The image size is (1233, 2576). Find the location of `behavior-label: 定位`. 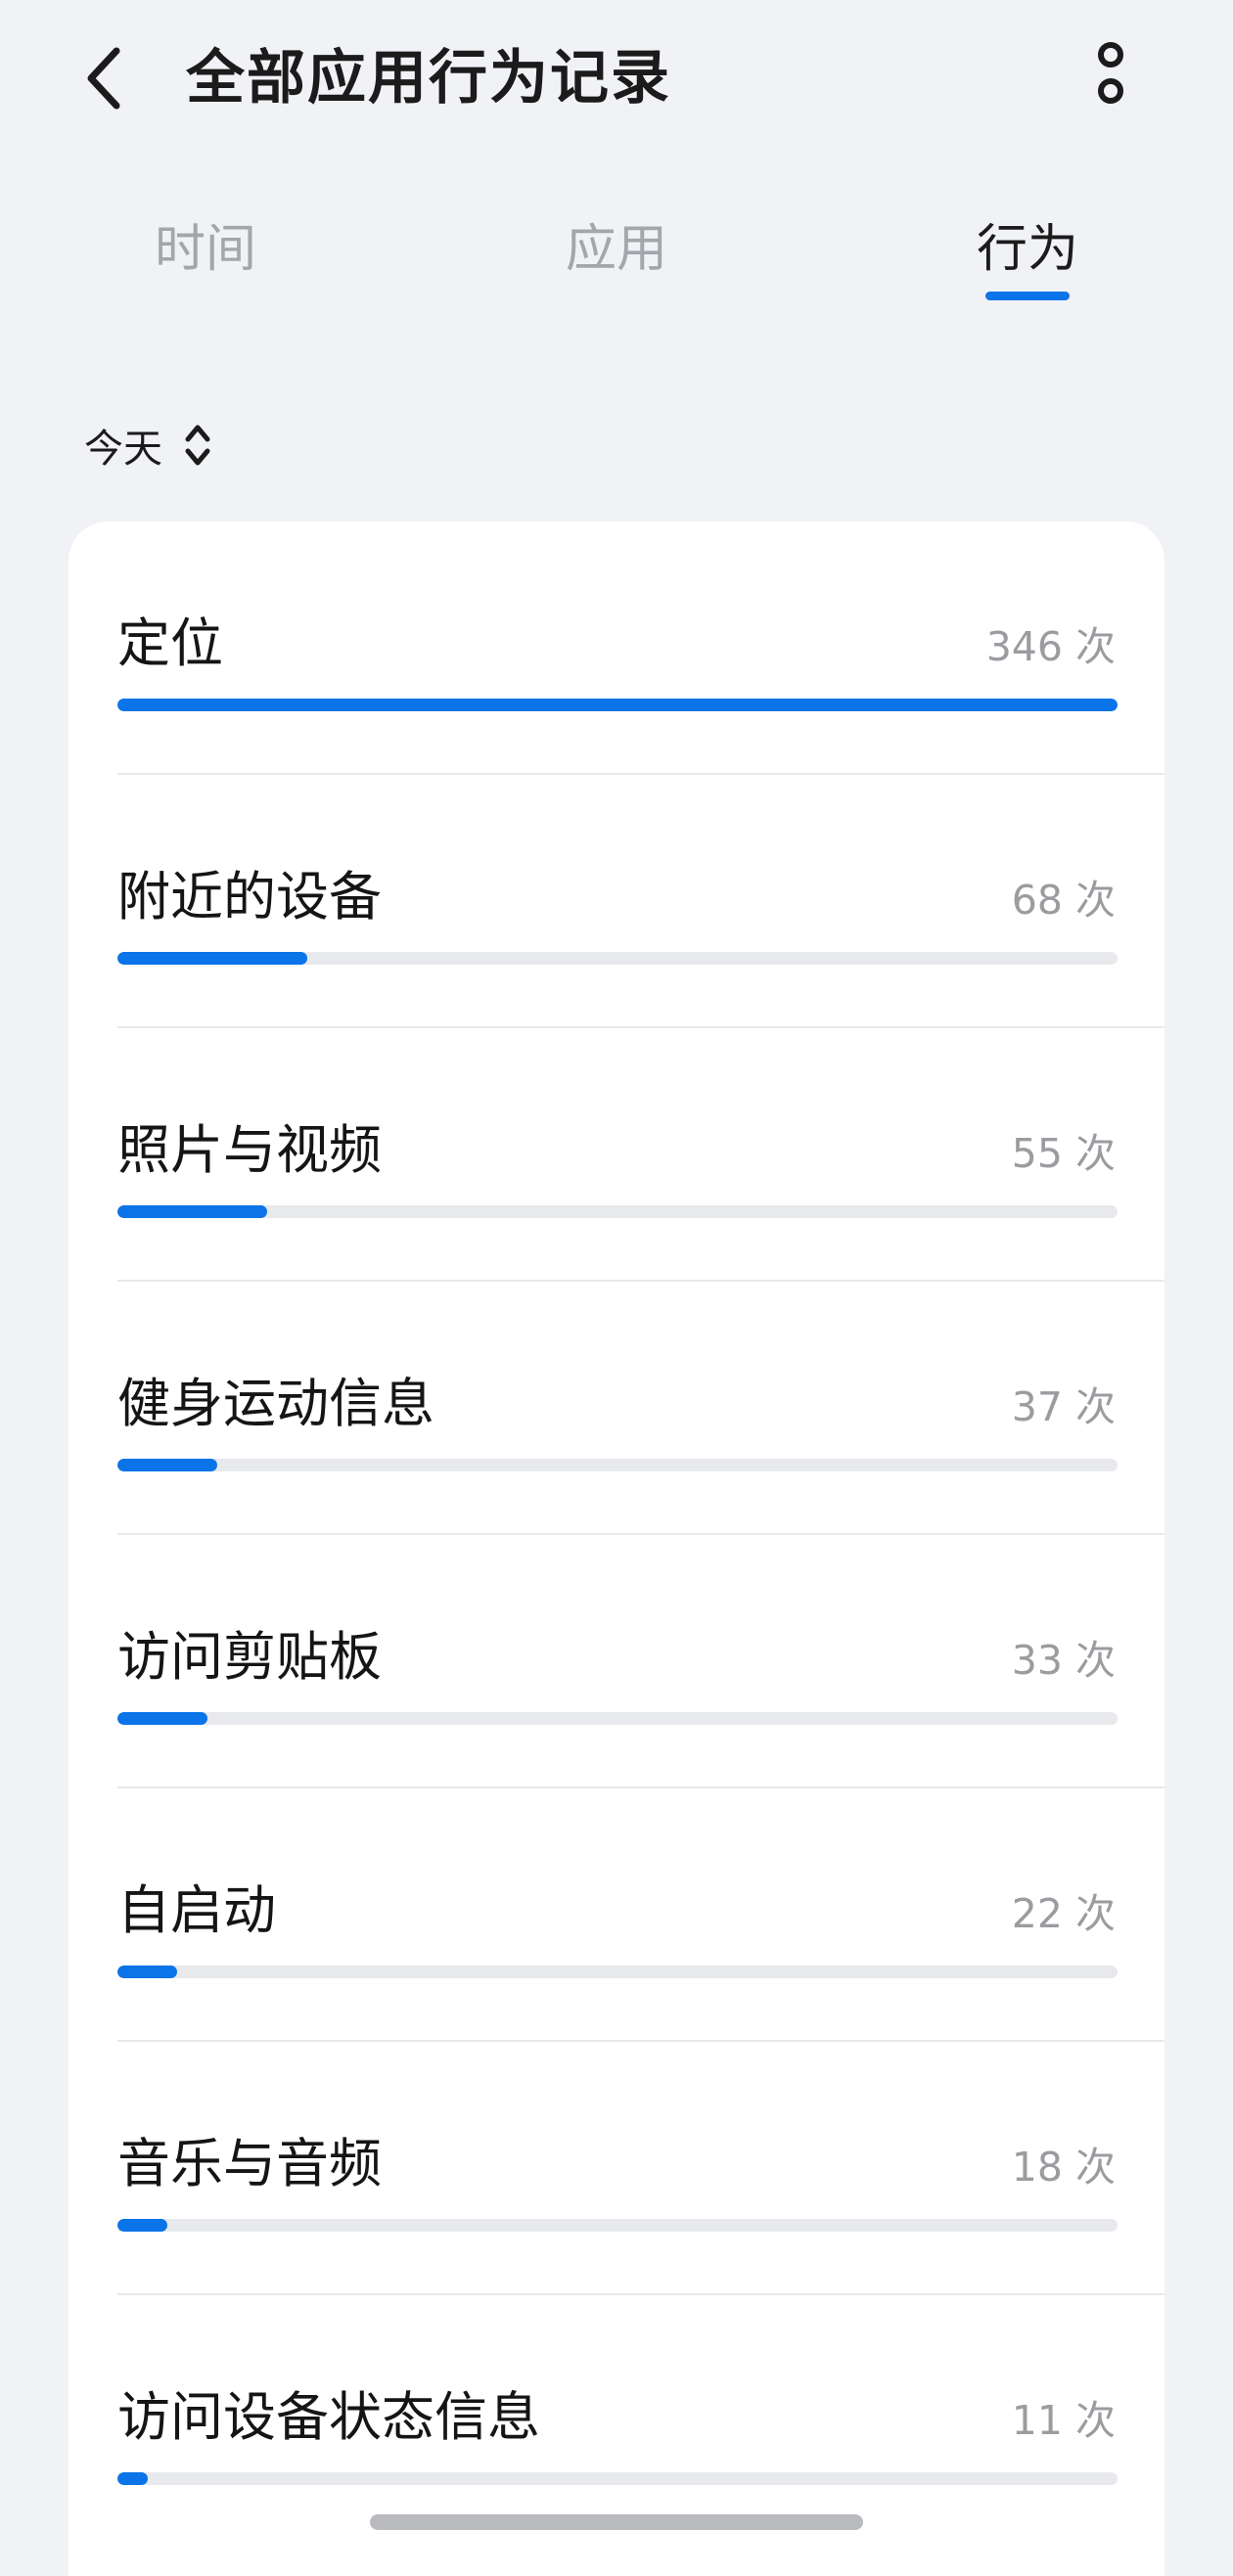

behavior-label: 定位 is located at coordinates (170, 643).